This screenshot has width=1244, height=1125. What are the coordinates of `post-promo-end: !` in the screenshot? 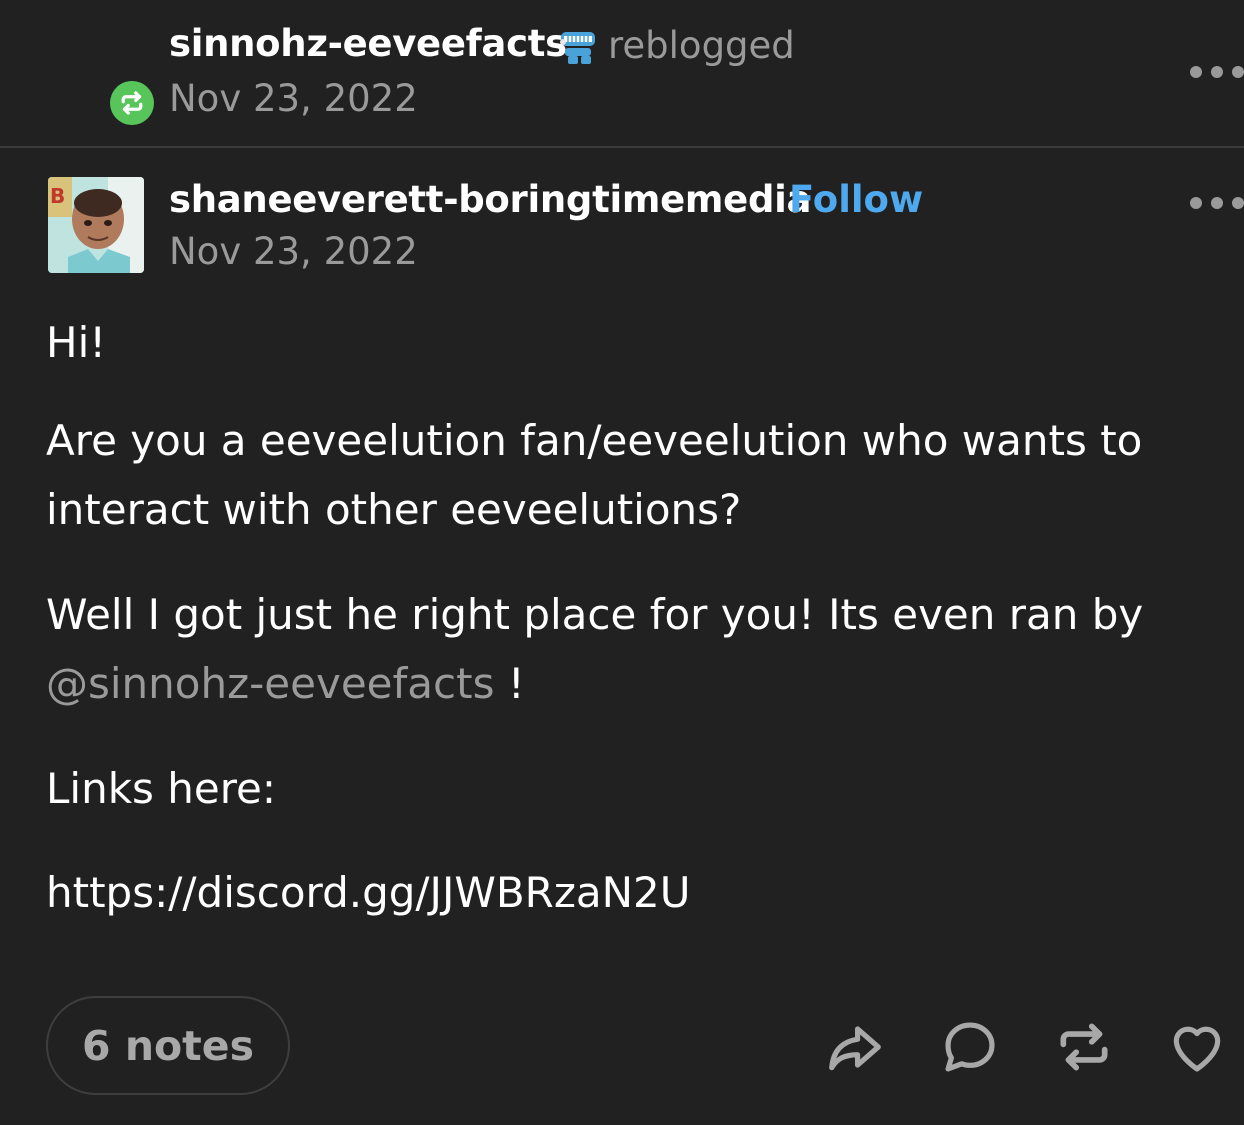 It's located at (509, 683).